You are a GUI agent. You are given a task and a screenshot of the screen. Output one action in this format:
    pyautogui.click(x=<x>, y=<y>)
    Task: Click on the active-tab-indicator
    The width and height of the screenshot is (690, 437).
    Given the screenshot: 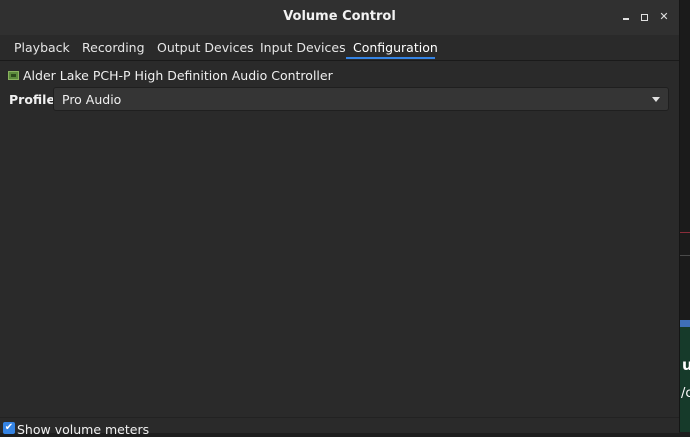 What is the action you would take?
    pyautogui.click(x=390, y=58)
    